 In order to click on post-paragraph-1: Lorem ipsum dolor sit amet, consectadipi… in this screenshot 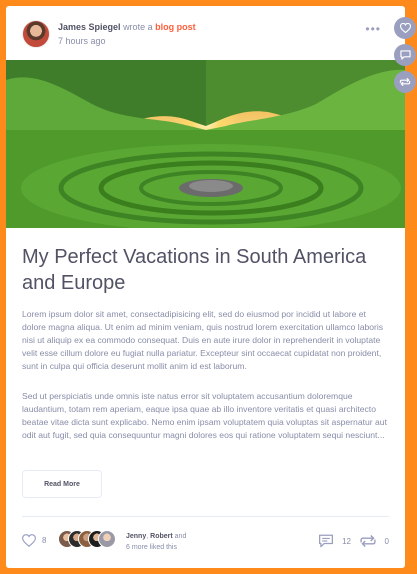, I will do `click(203, 340)`.